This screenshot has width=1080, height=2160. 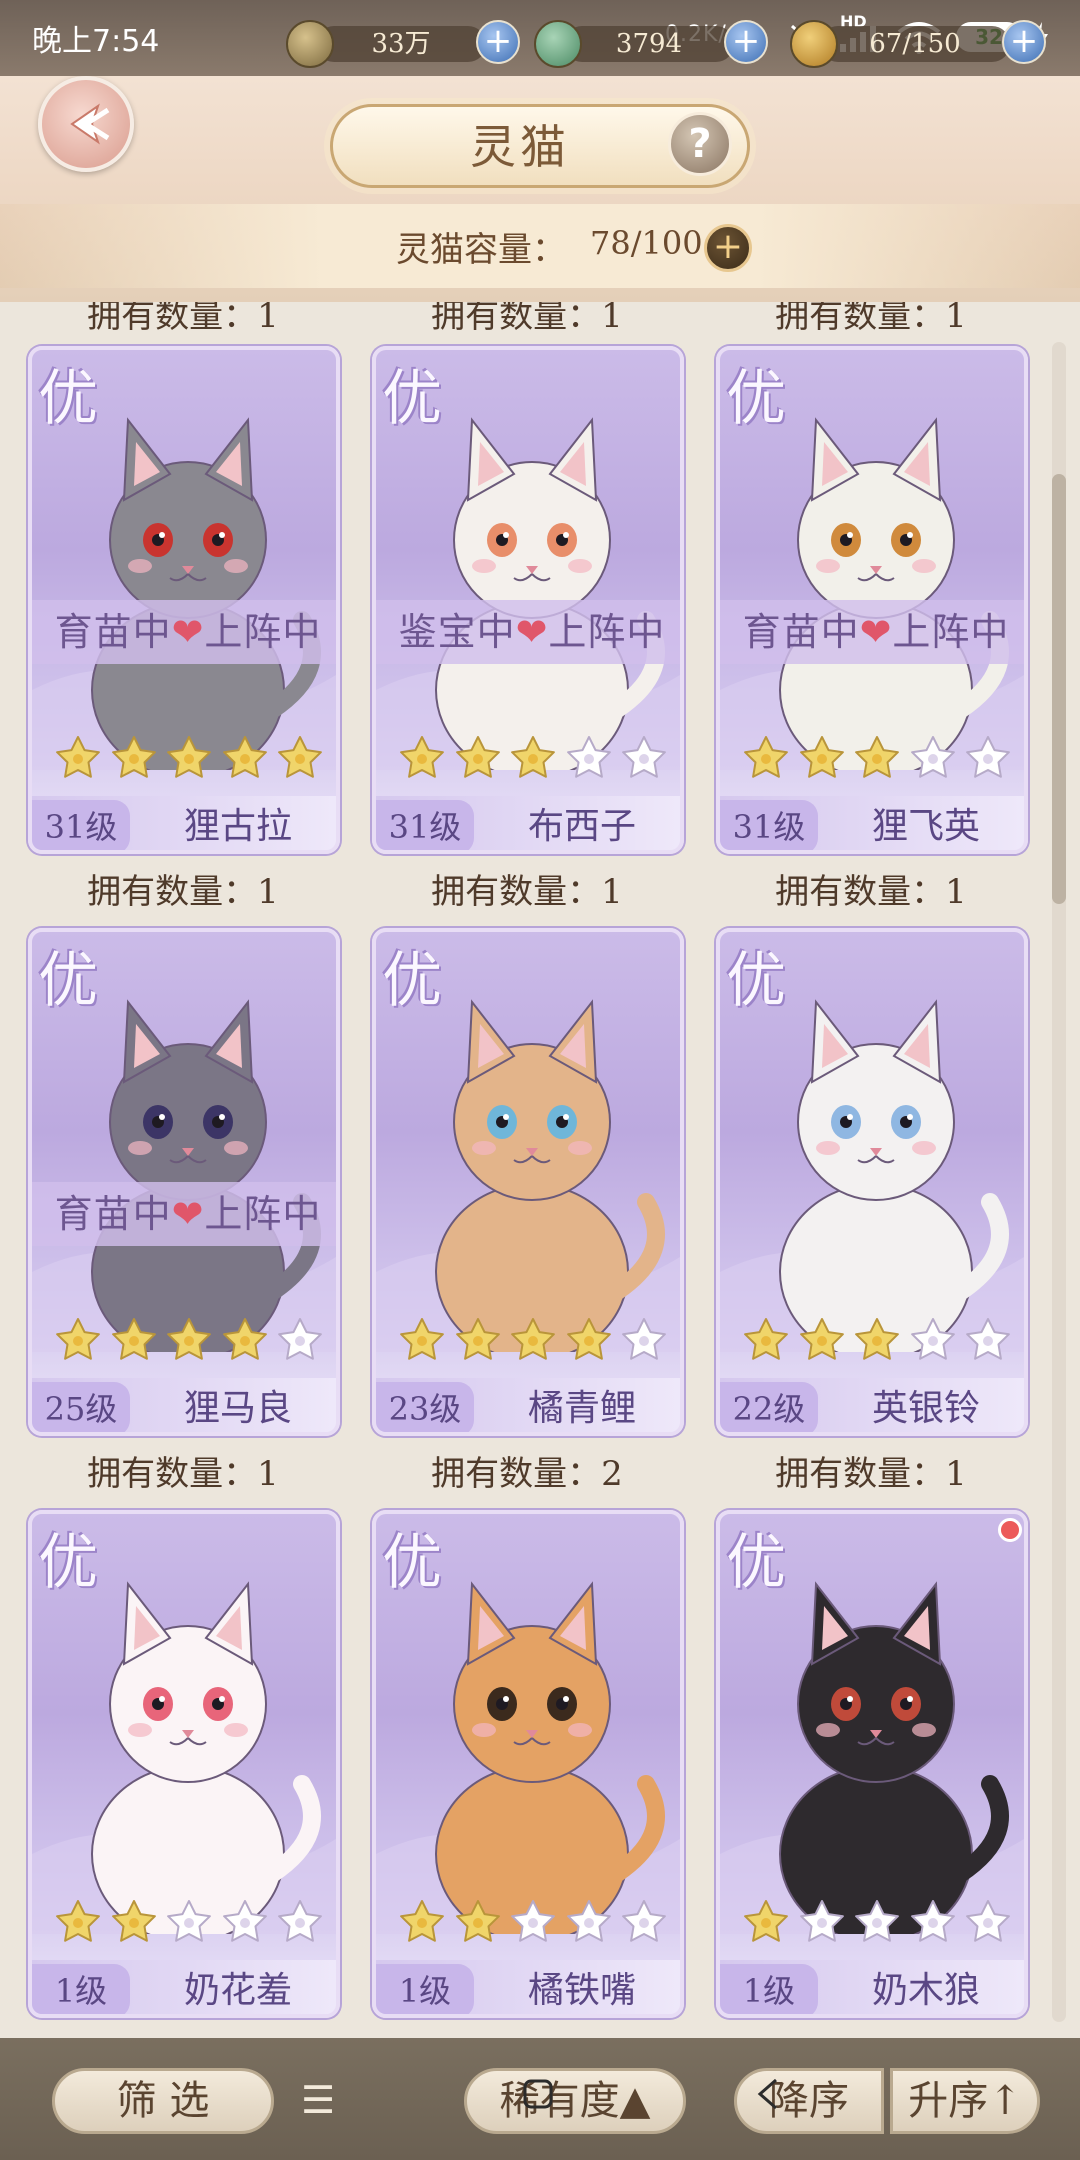 What do you see at coordinates (184, 1405) in the screenshot?
I see `card-footer: 25级 狸马良` at bounding box center [184, 1405].